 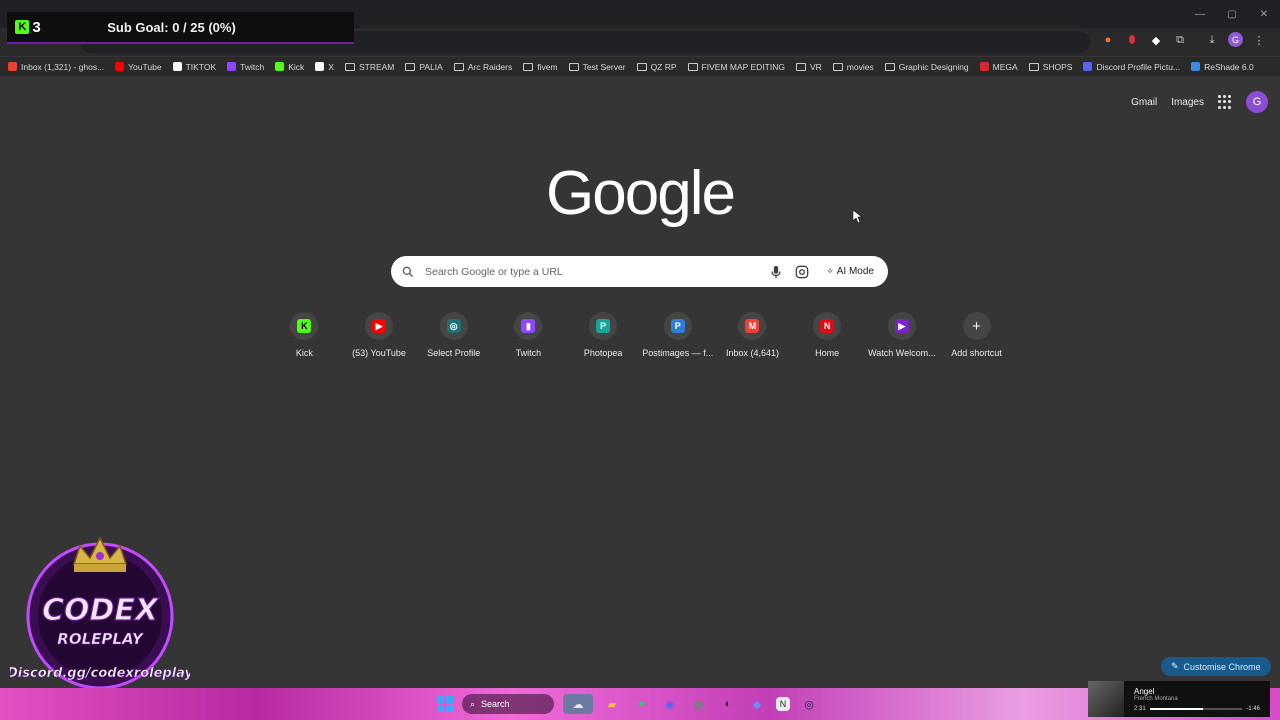 I want to click on shortcut-tile: K Kick, so click(x=304, y=335).